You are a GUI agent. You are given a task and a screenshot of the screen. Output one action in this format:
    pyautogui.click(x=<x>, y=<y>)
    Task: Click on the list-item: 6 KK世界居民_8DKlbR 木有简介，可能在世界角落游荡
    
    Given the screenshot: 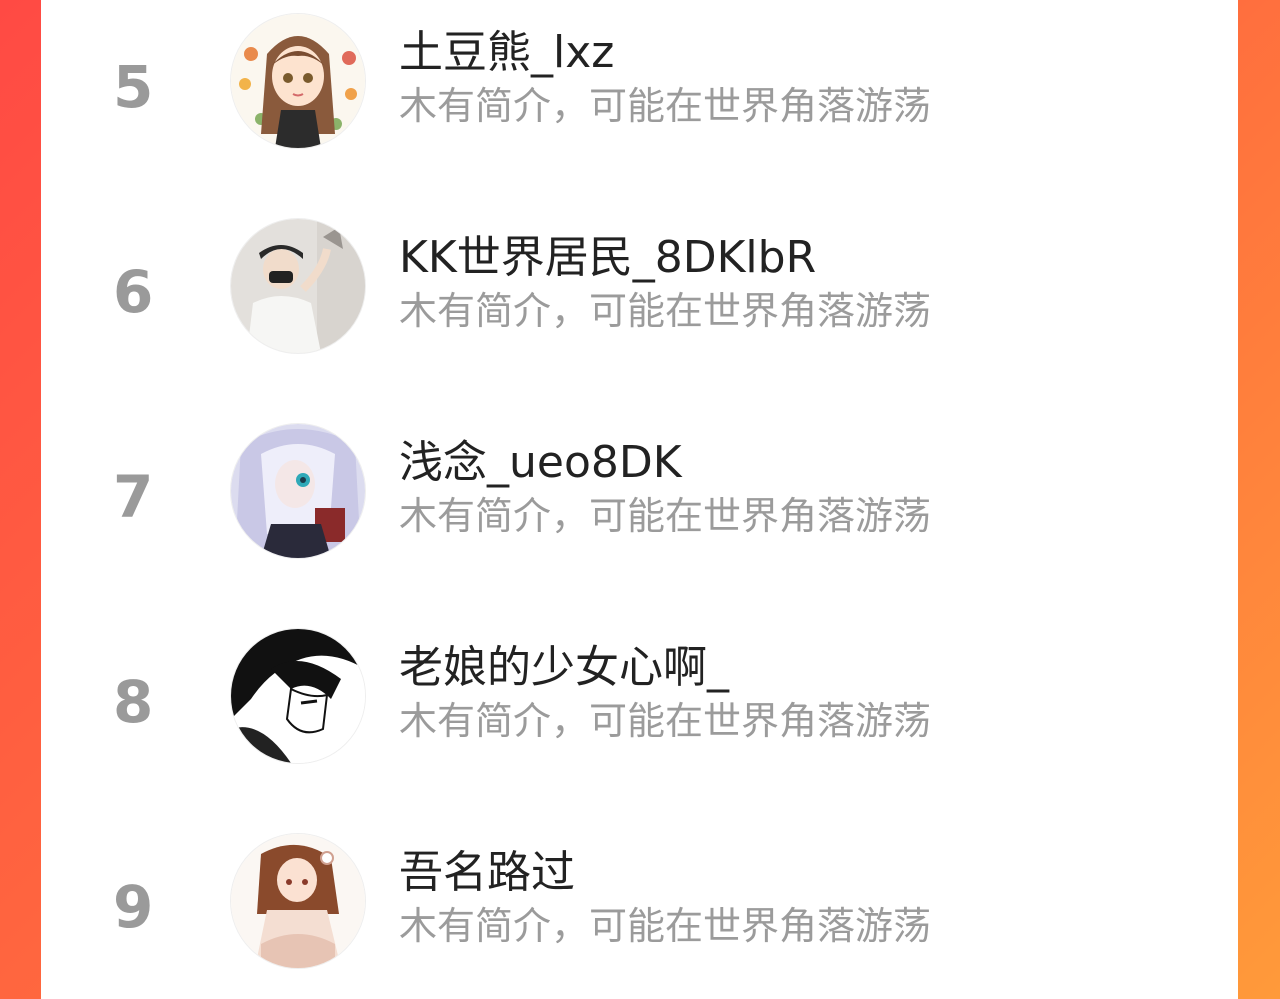 What is the action you would take?
    pyautogui.click(x=639, y=288)
    